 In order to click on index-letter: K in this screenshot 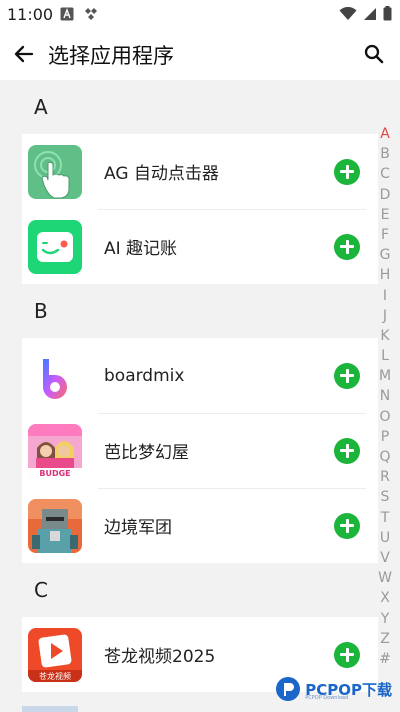, I will do `click(384, 336)`.